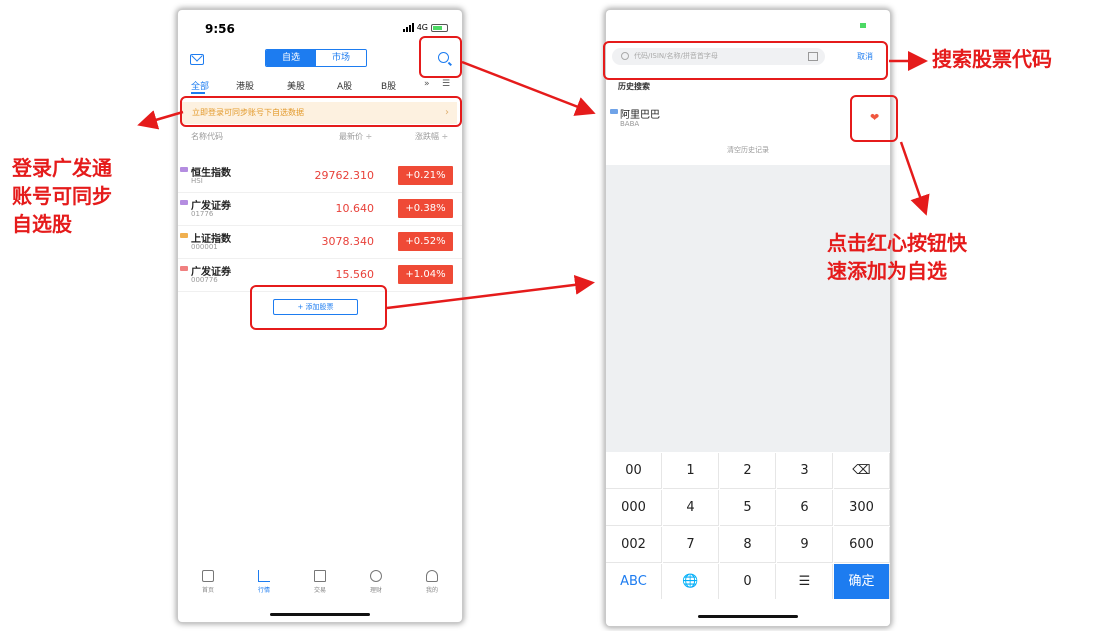 This screenshot has width=1099, height=631. Describe the element at coordinates (42, 224) in the screenshot. I see `annotation-line: 自选股` at that location.